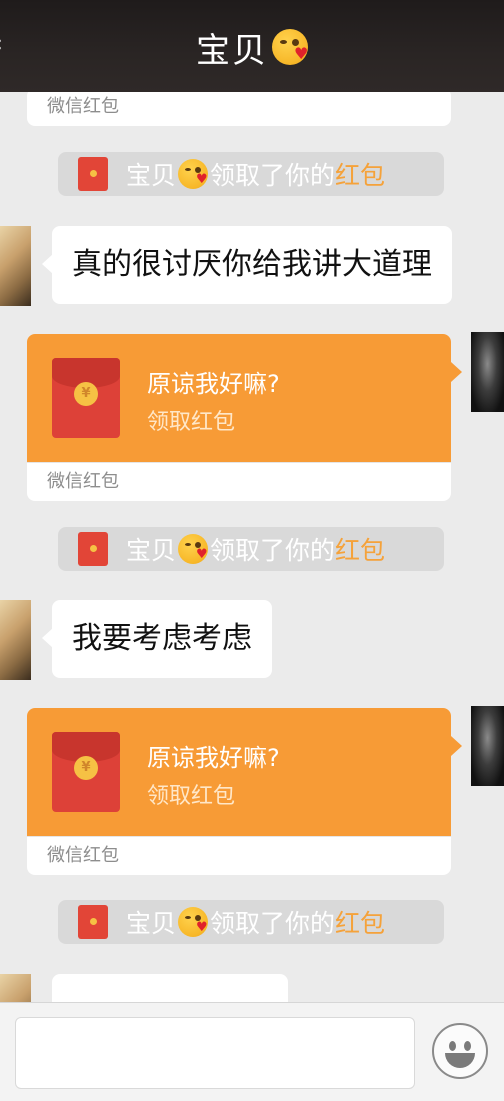 This screenshot has height=1101, width=504. I want to click on message-input, so click(215, 1053).